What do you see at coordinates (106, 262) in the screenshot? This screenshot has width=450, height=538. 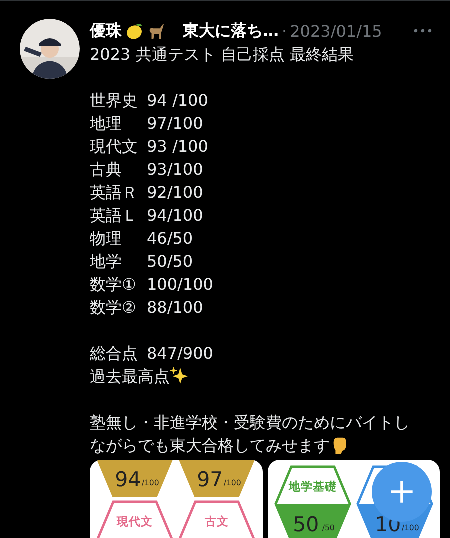 I see `subject-name: 地学` at bounding box center [106, 262].